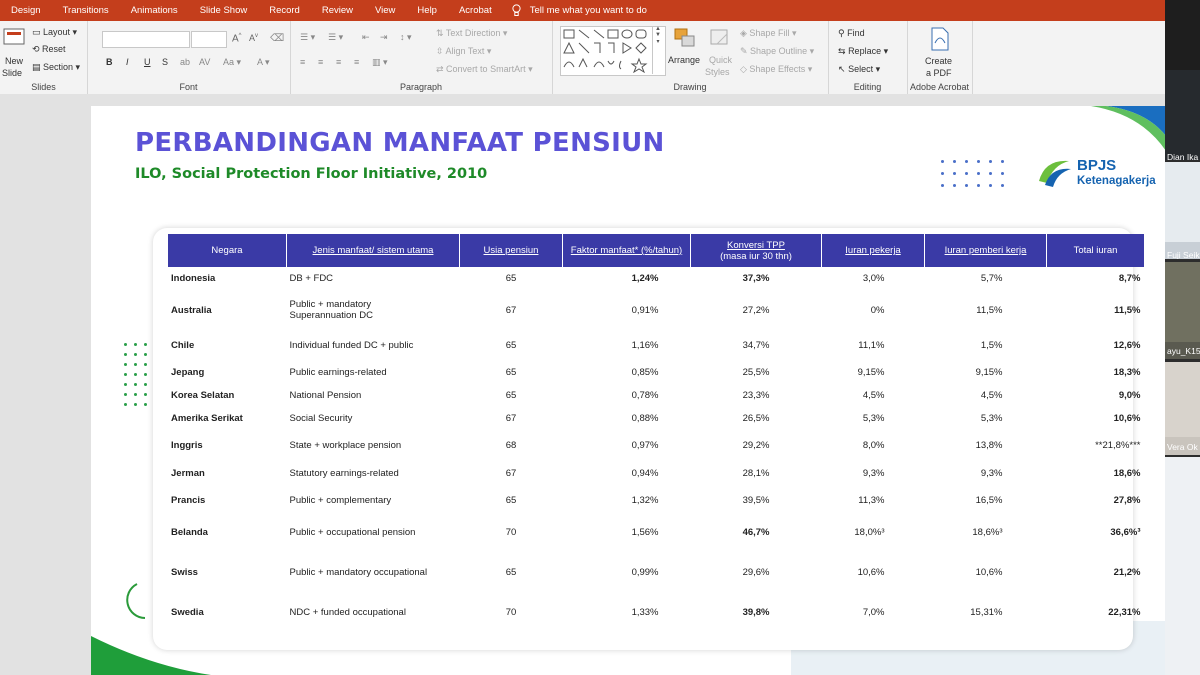 This screenshot has height=675, width=1200. I want to click on char-spacing-icon: ab, so click(185, 62).